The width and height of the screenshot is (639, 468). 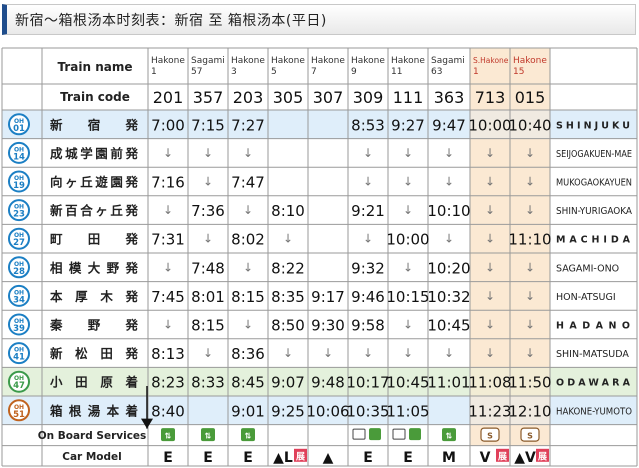 I want to click on train-code: 203, so click(x=248, y=97).